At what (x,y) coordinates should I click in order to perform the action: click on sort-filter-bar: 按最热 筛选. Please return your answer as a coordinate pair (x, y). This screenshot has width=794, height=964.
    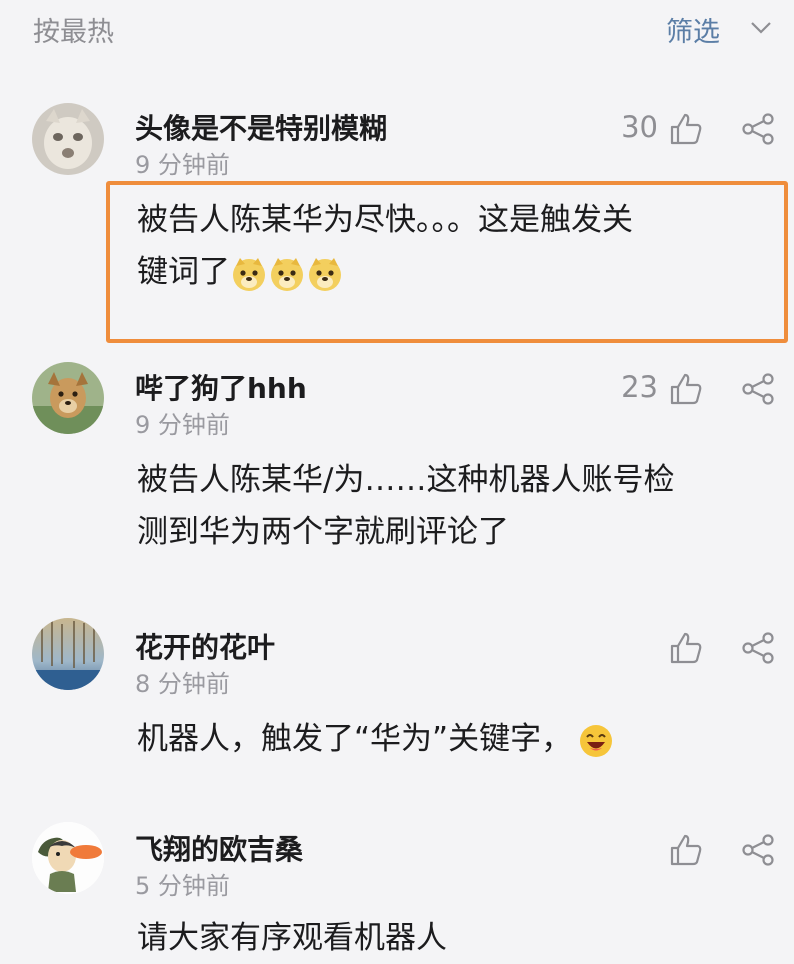
    Looking at the image, I should click on (397, 30).